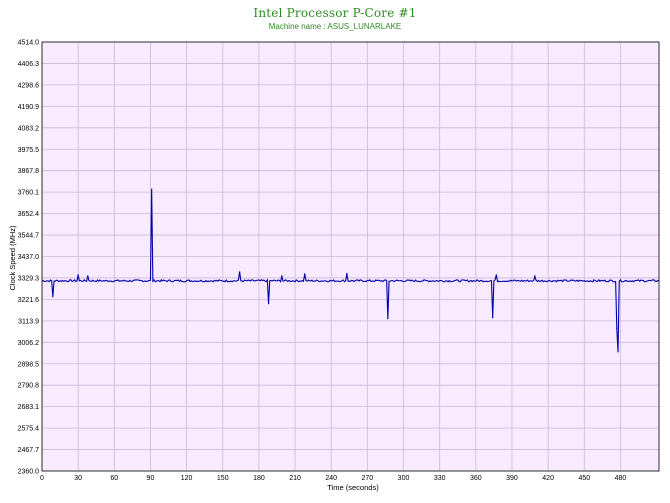 This screenshot has width=670, height=503. What do you see at coordinates (29, 343) in the screenshot?
I see `y-tick-label: 3006.2` at bounding box center [29, 343].